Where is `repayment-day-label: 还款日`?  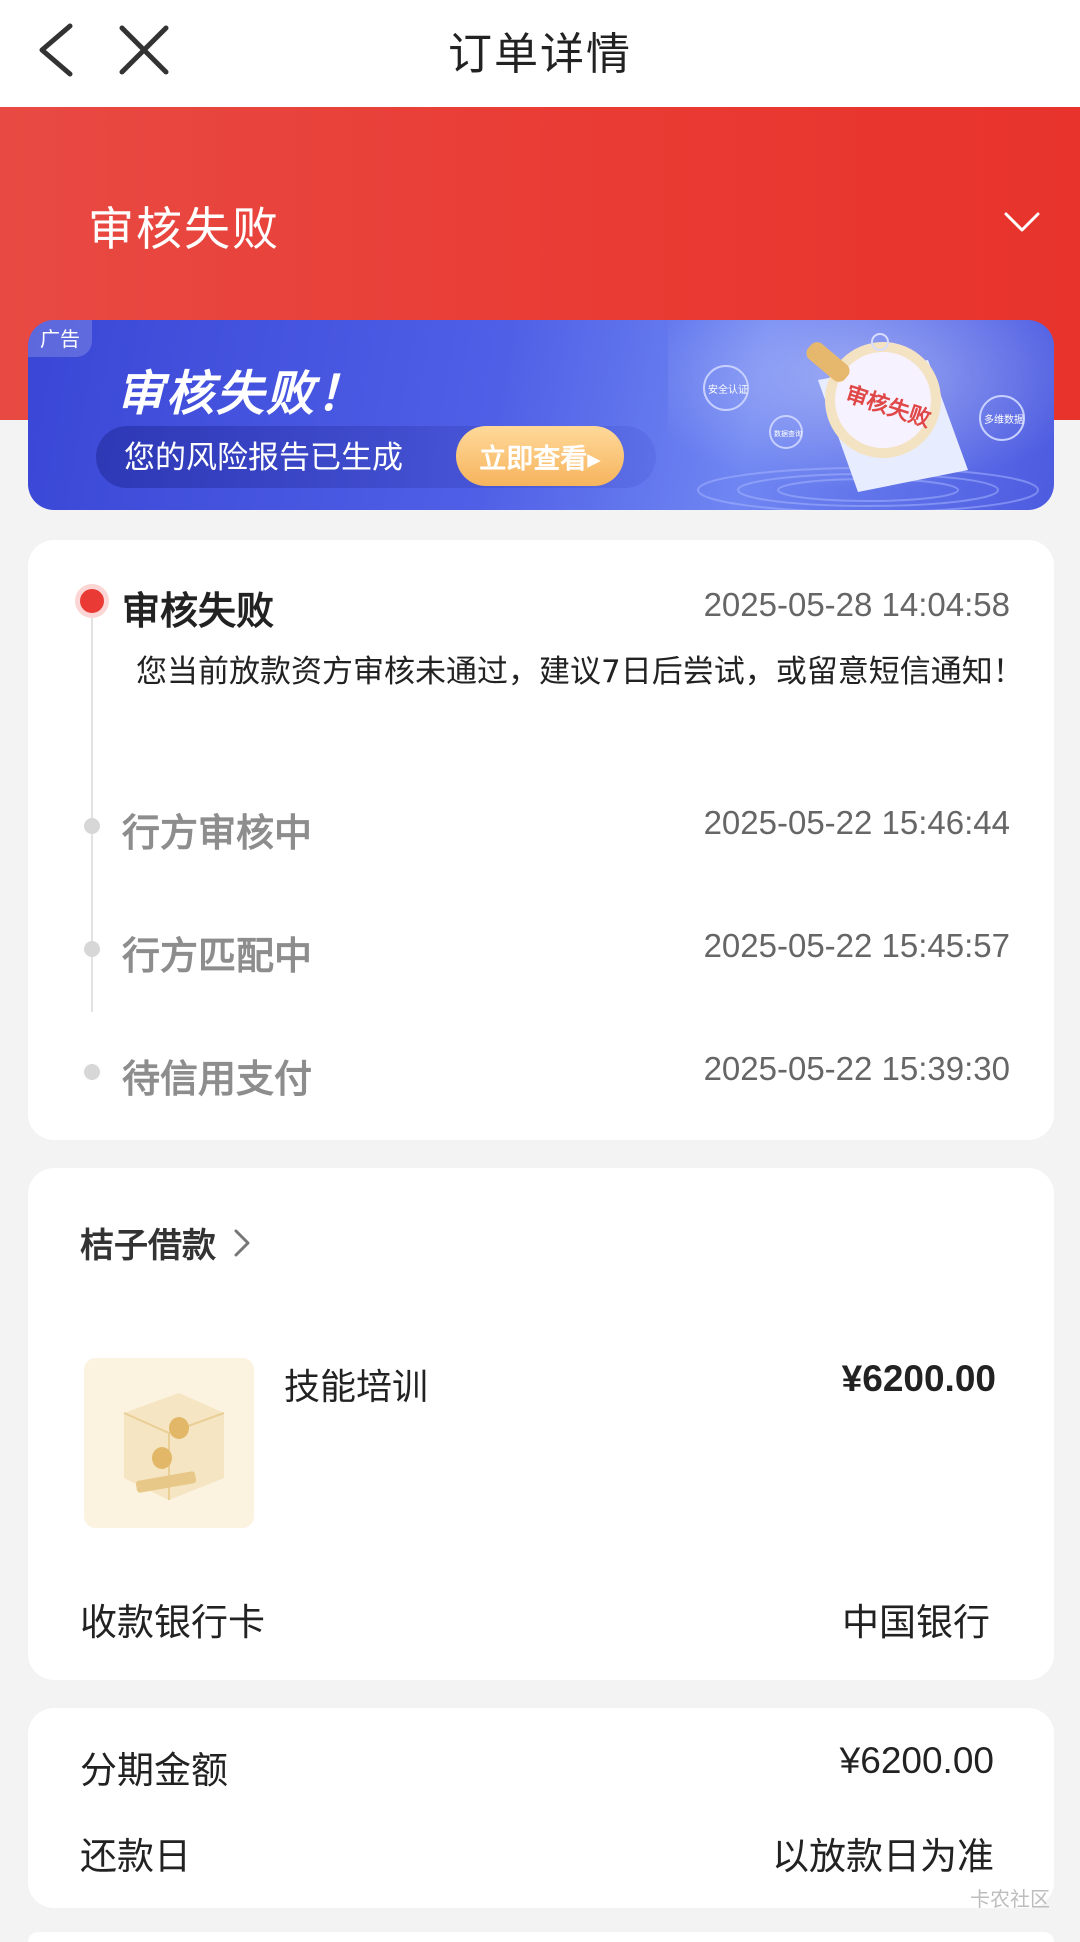
repayment-day-label: 还款日 is located at coordinates (135, 1856).